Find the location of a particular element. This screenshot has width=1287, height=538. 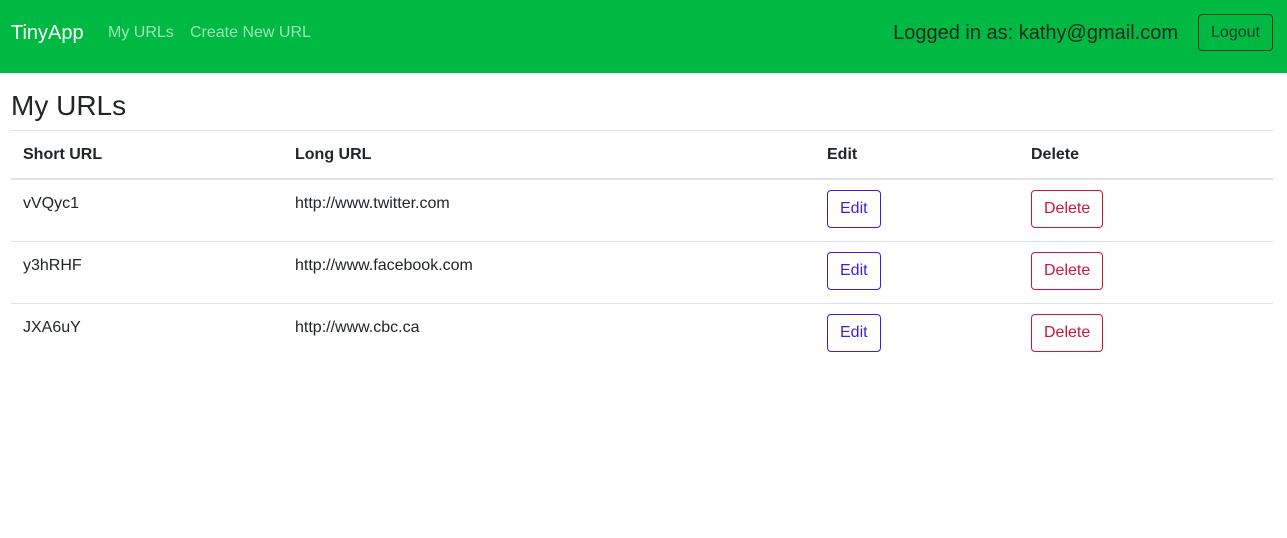

table-header: Short URL Long URL Edit Delete is located at coordinates (642, 154).